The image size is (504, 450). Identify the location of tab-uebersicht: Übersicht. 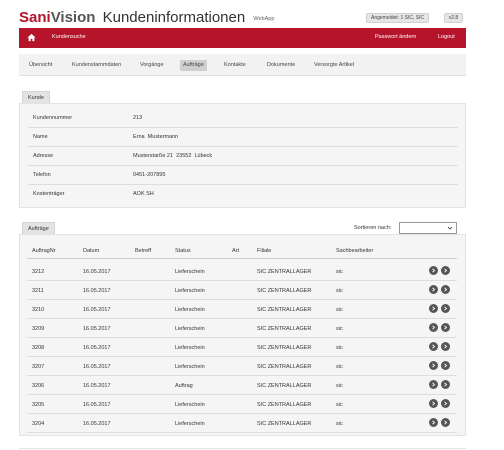
(40, 65).